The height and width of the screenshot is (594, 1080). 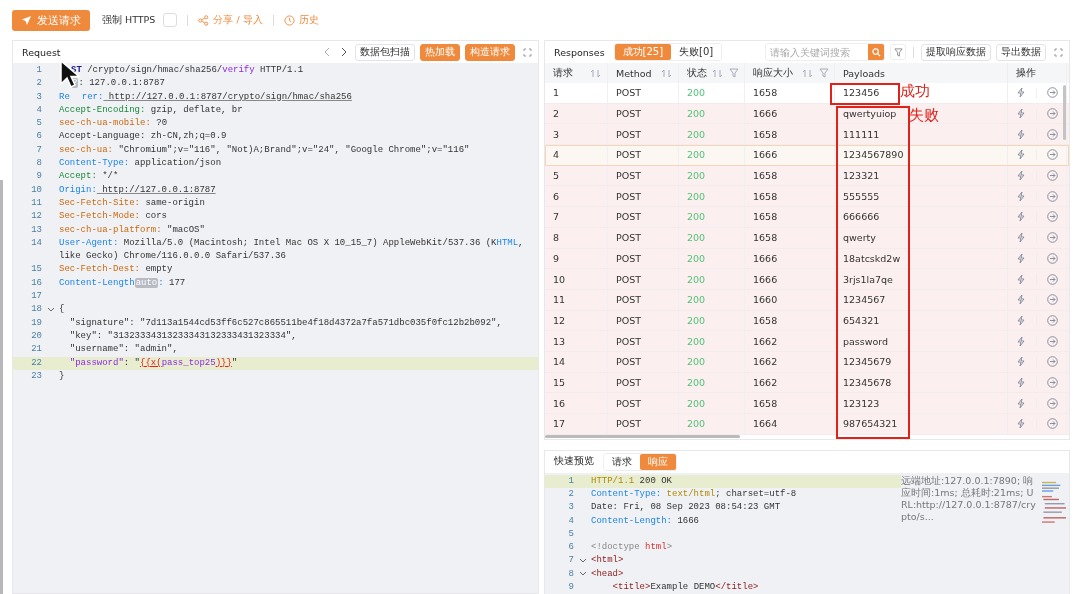 What do you see at coordinates (113, 217) in the screenshot?
I see `code-line: Sec-Fetch-Mode: cors` at bounding box center [113, 217].